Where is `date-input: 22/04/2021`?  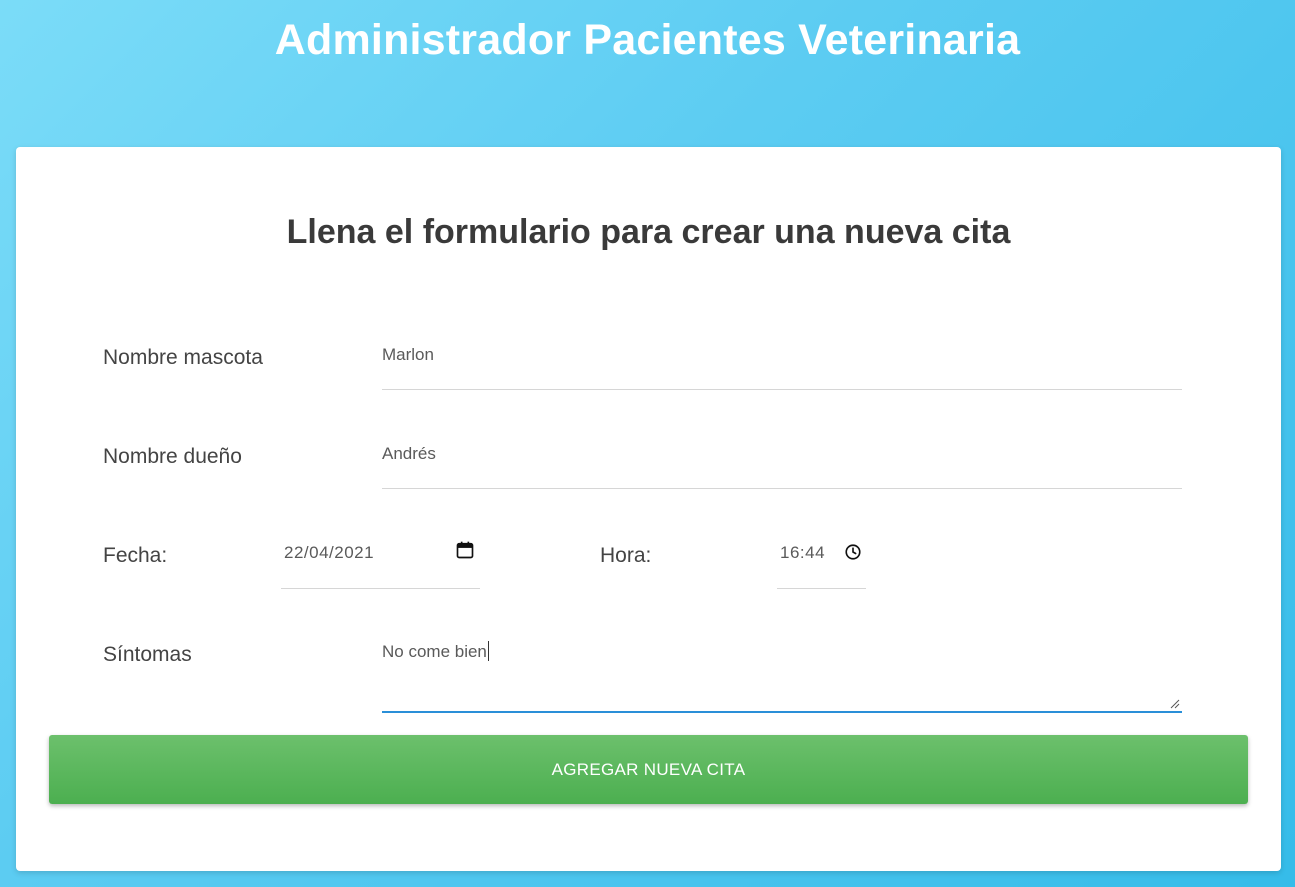
date-input: 22/04/2021 is located at coordinates (380, 562).